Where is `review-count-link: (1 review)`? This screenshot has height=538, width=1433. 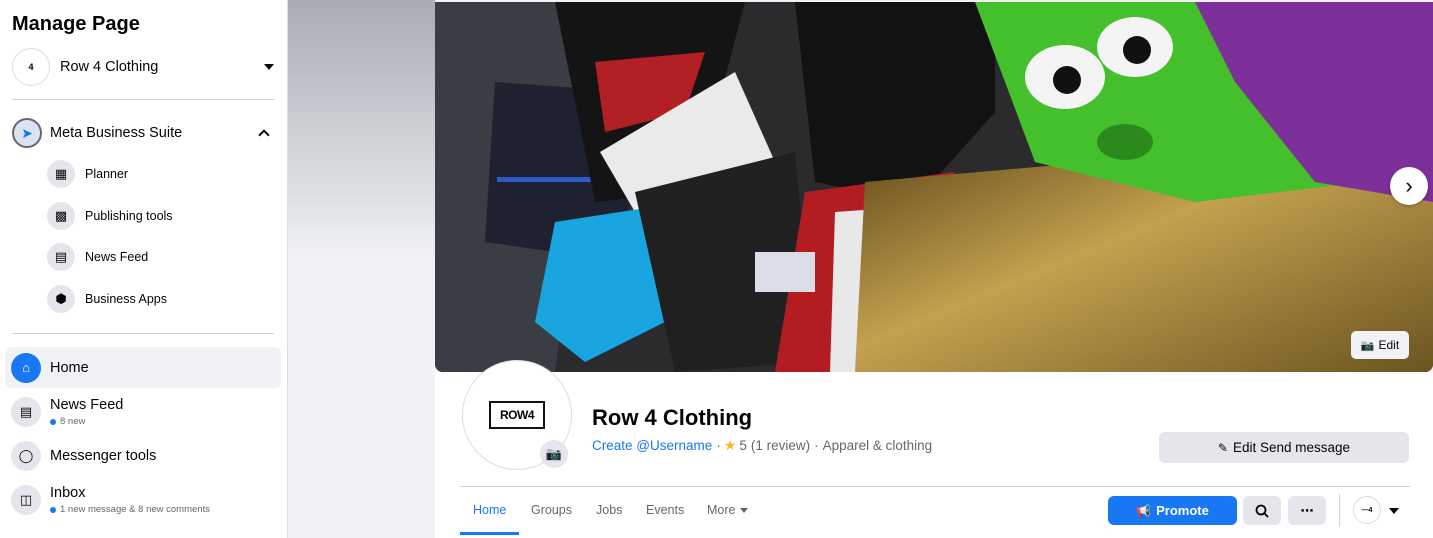 review-count-link: (1 review) is located at coordinates (780, 445).